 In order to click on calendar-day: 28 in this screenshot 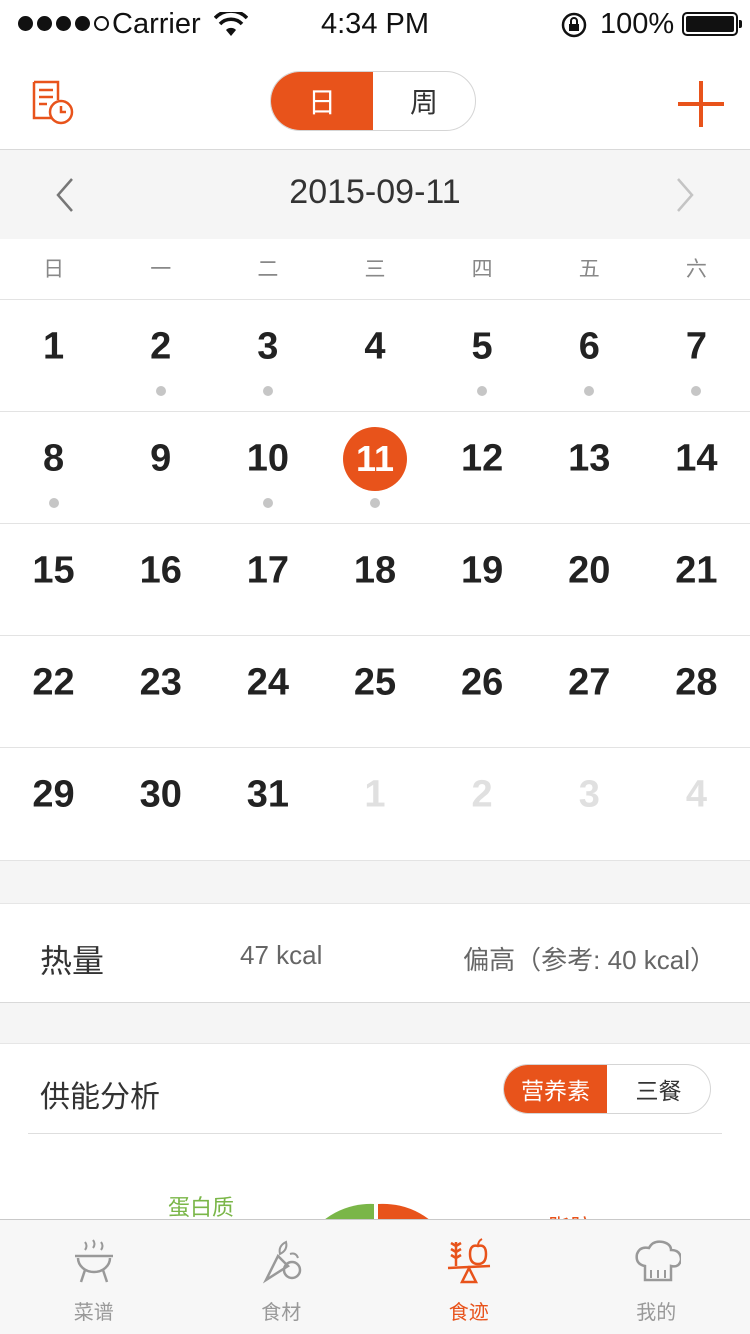, I will do `click(696, 691)`.